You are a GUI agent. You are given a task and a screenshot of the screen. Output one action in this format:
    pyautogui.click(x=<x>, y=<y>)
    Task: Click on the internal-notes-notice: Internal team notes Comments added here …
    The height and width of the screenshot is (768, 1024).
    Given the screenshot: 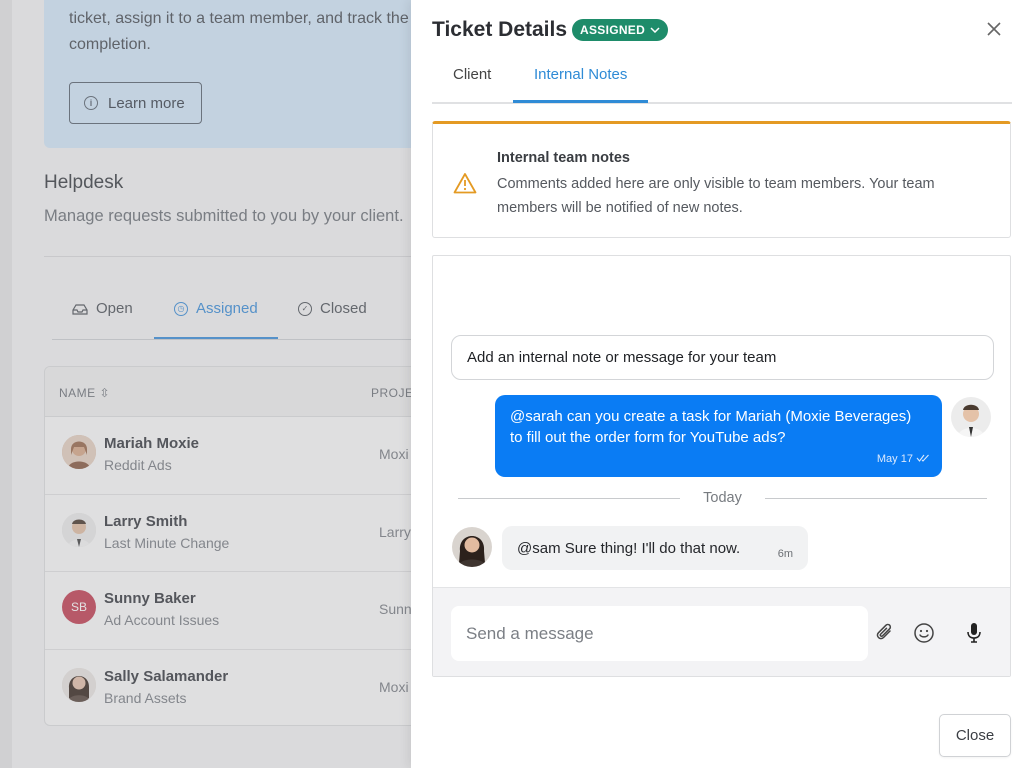 What is the action you would take?
    pyautogui.click(x=721, y=179)
    